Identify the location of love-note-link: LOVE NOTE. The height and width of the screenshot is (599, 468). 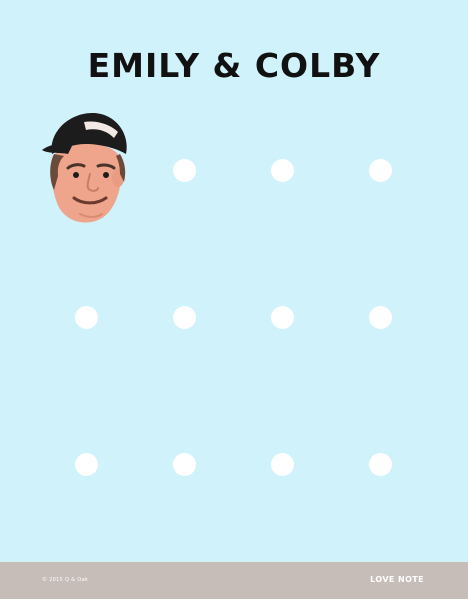
(397, 580).